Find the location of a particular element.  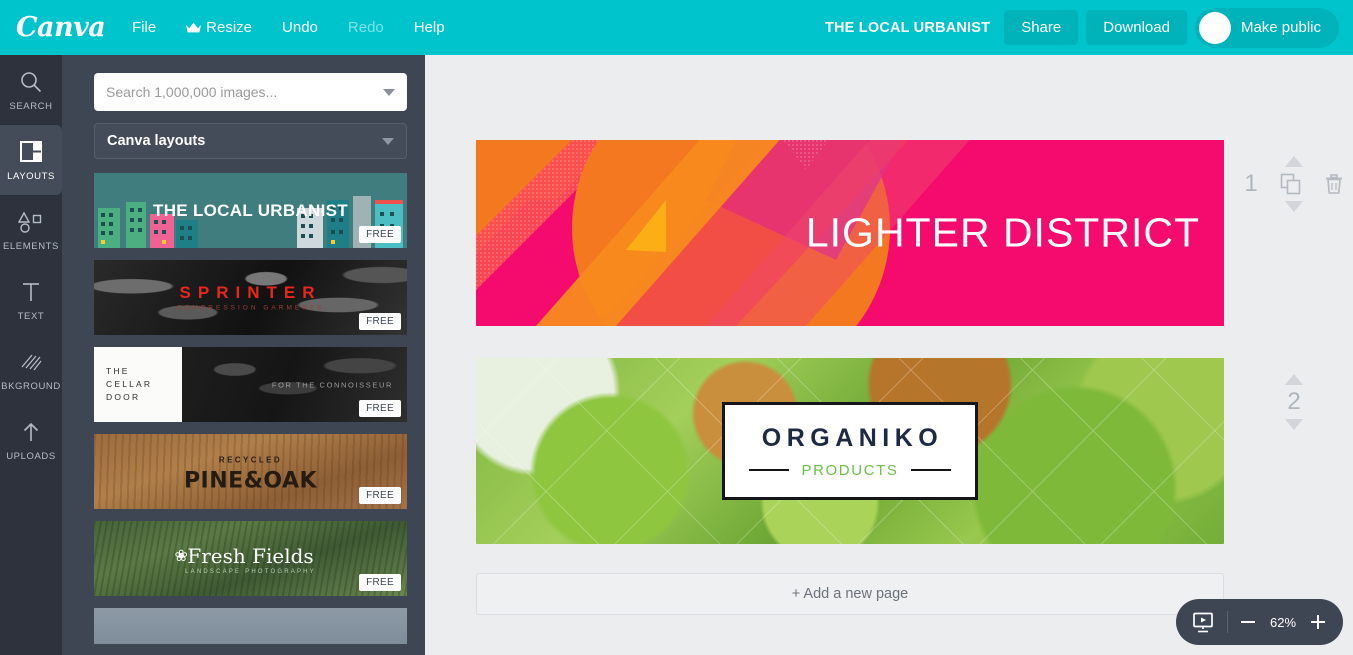

page2-title: ORGANIKO is located at coordinates (852, 437).